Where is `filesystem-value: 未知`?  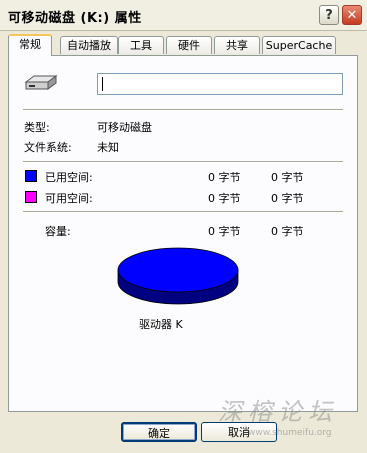
filesystem-value: 未知 is located at coordinates (108, 147).